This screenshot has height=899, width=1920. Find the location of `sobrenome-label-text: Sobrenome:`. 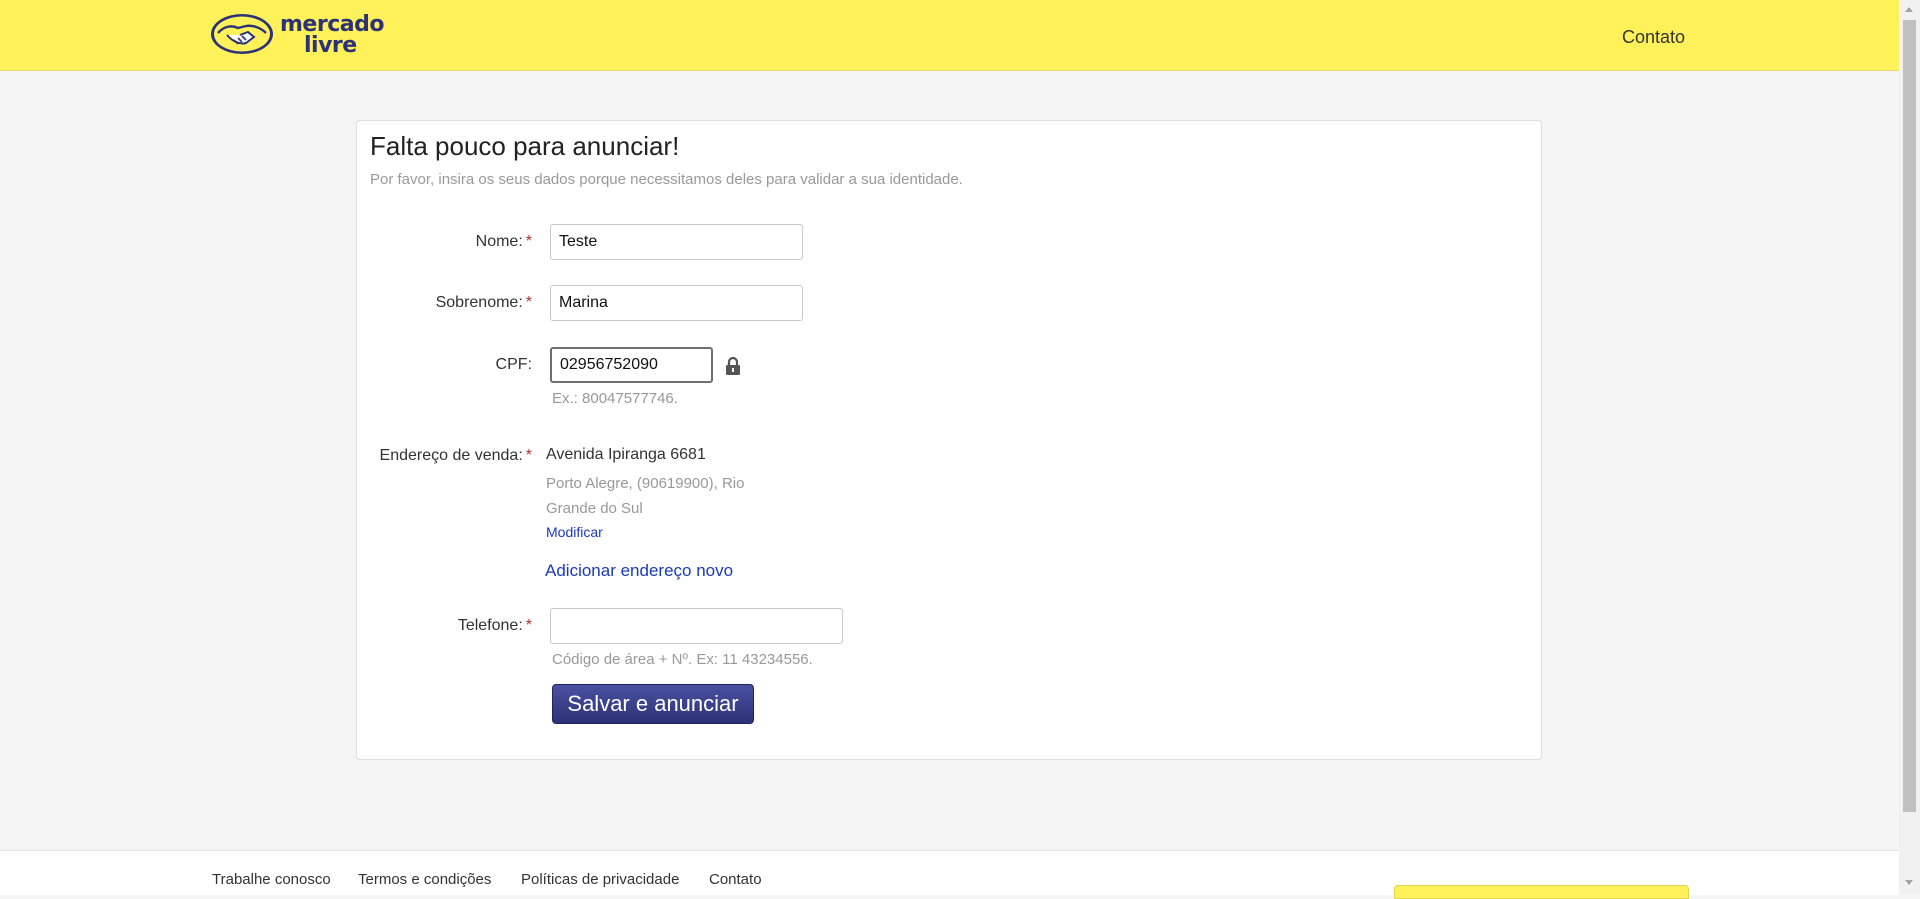

sobrenome-label-text: Sobrenome: is located at coordinates (479, 302).